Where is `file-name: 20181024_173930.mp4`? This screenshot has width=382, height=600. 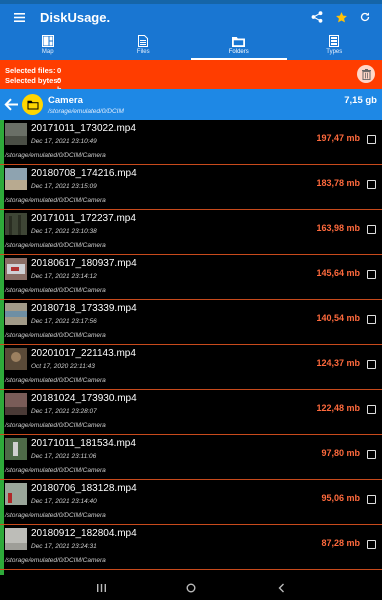 file-name: 20181024_173930.mp4 is located at coordinates (84, 398).